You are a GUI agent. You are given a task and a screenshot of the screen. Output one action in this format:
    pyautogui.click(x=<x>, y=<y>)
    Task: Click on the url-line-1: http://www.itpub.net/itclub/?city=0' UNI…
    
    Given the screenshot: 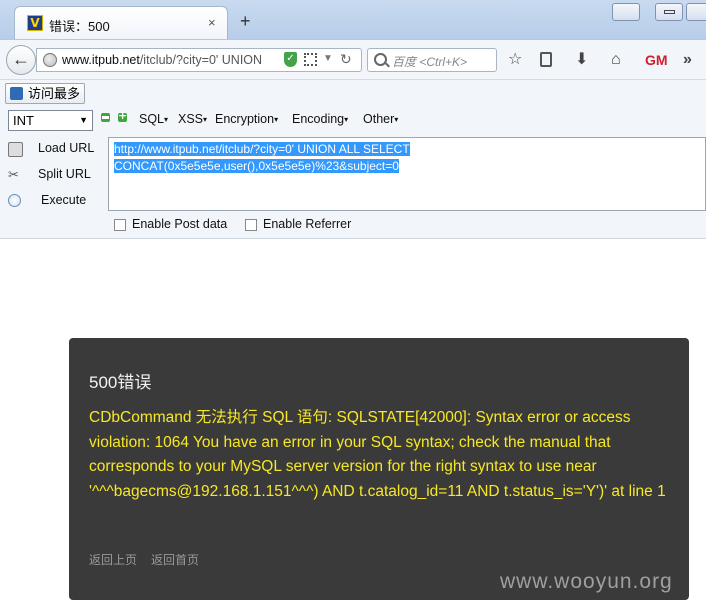 What is the action you would take?
    pyautogui.click(x=262, y=149)
    